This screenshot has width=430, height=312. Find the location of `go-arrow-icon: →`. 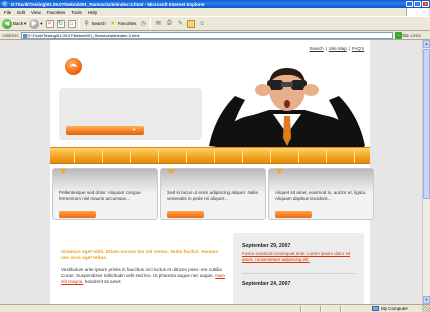

go-arrow-icon: → is located at coordinates (398, 35).